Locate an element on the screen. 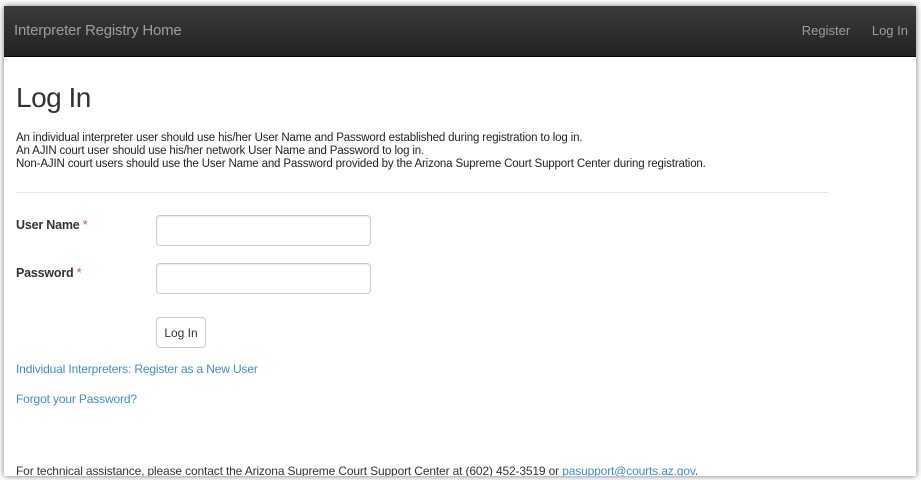 The height and width of the screenshot is (480, 921). divider is located at coordinates (422, 192).